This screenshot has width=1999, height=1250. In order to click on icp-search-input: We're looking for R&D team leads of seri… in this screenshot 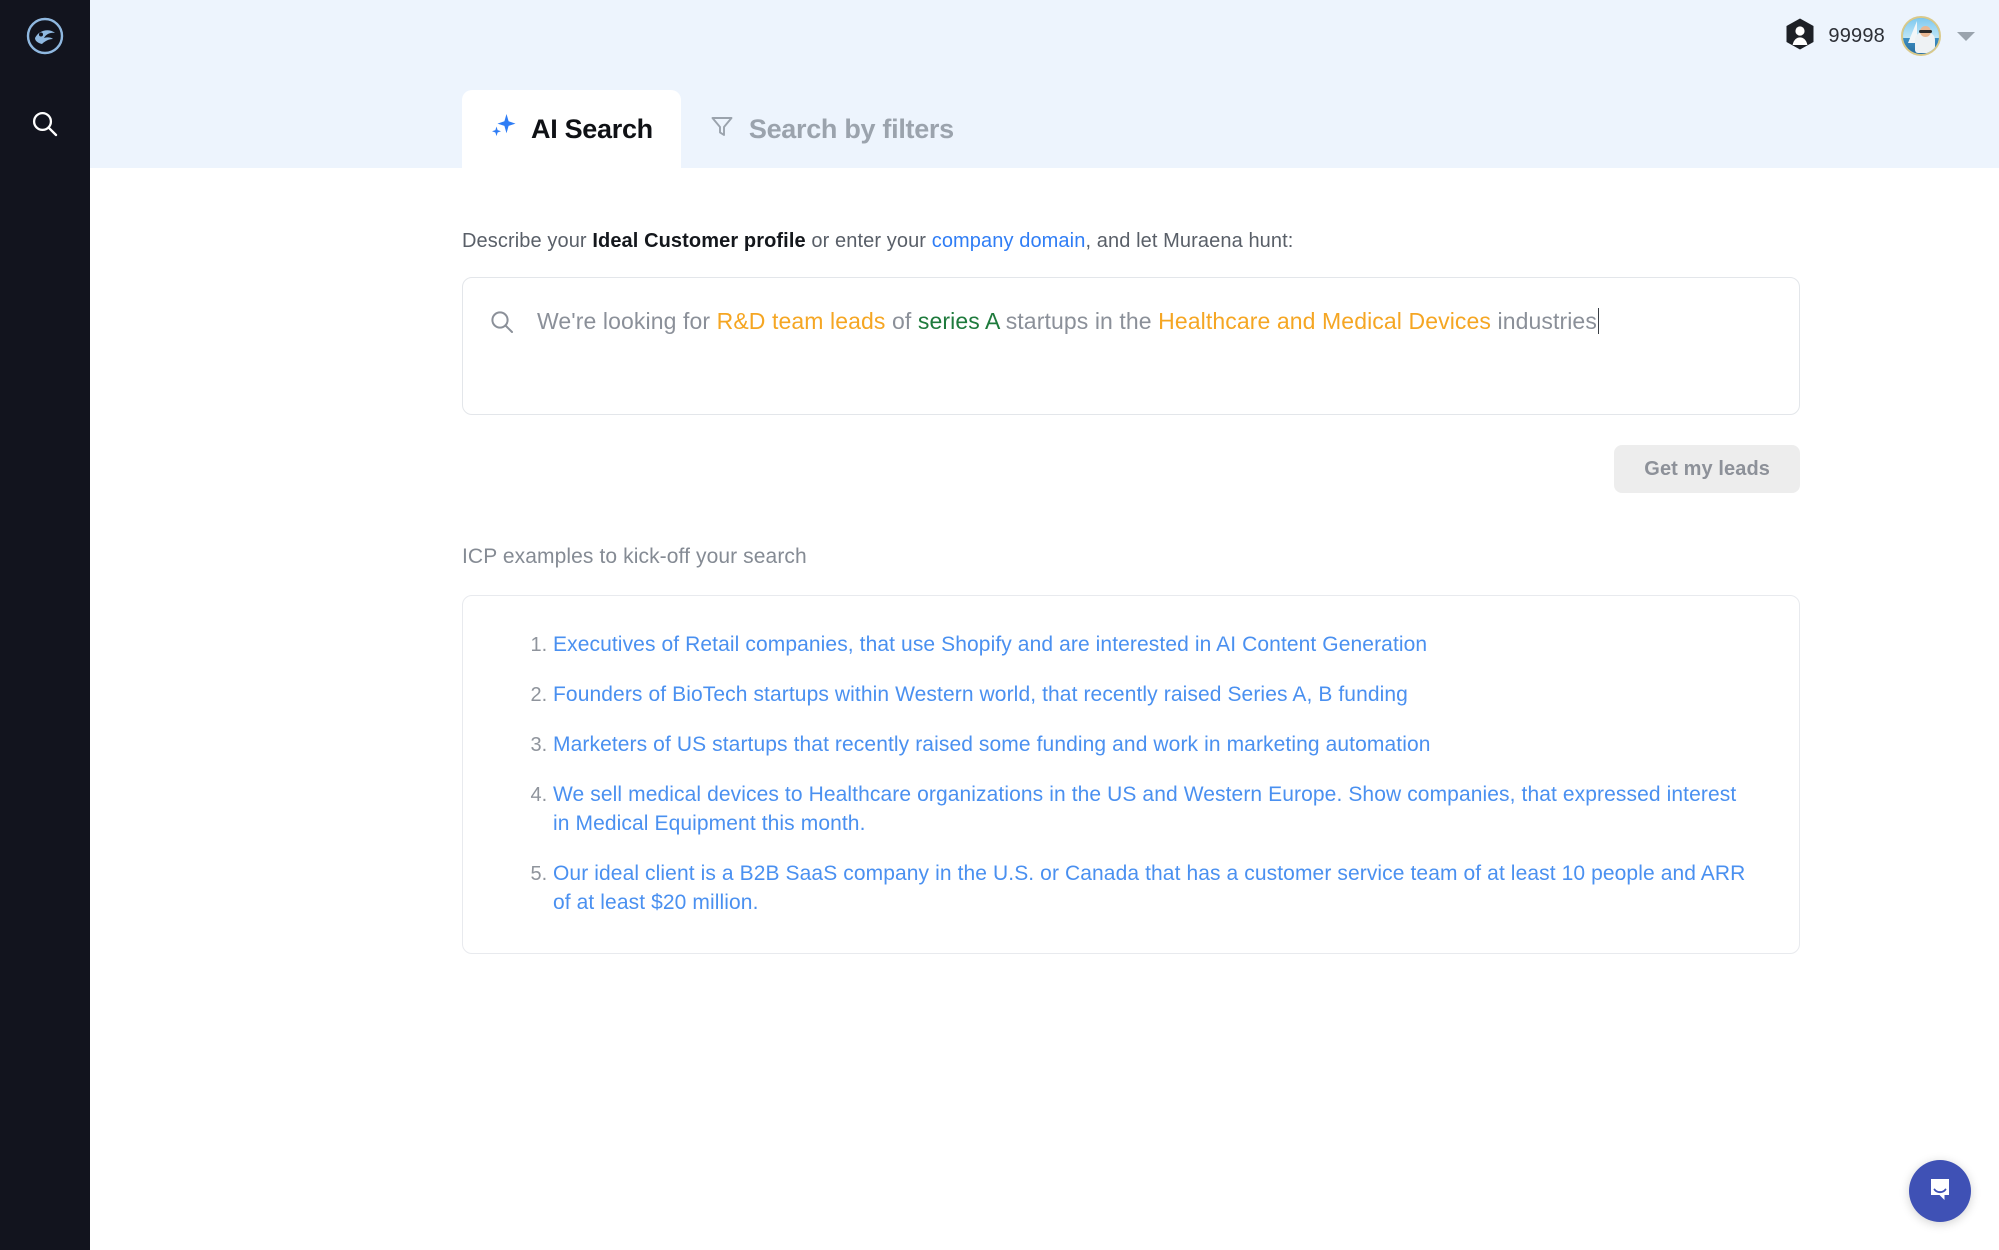, I will do `click(1131, 346)`.